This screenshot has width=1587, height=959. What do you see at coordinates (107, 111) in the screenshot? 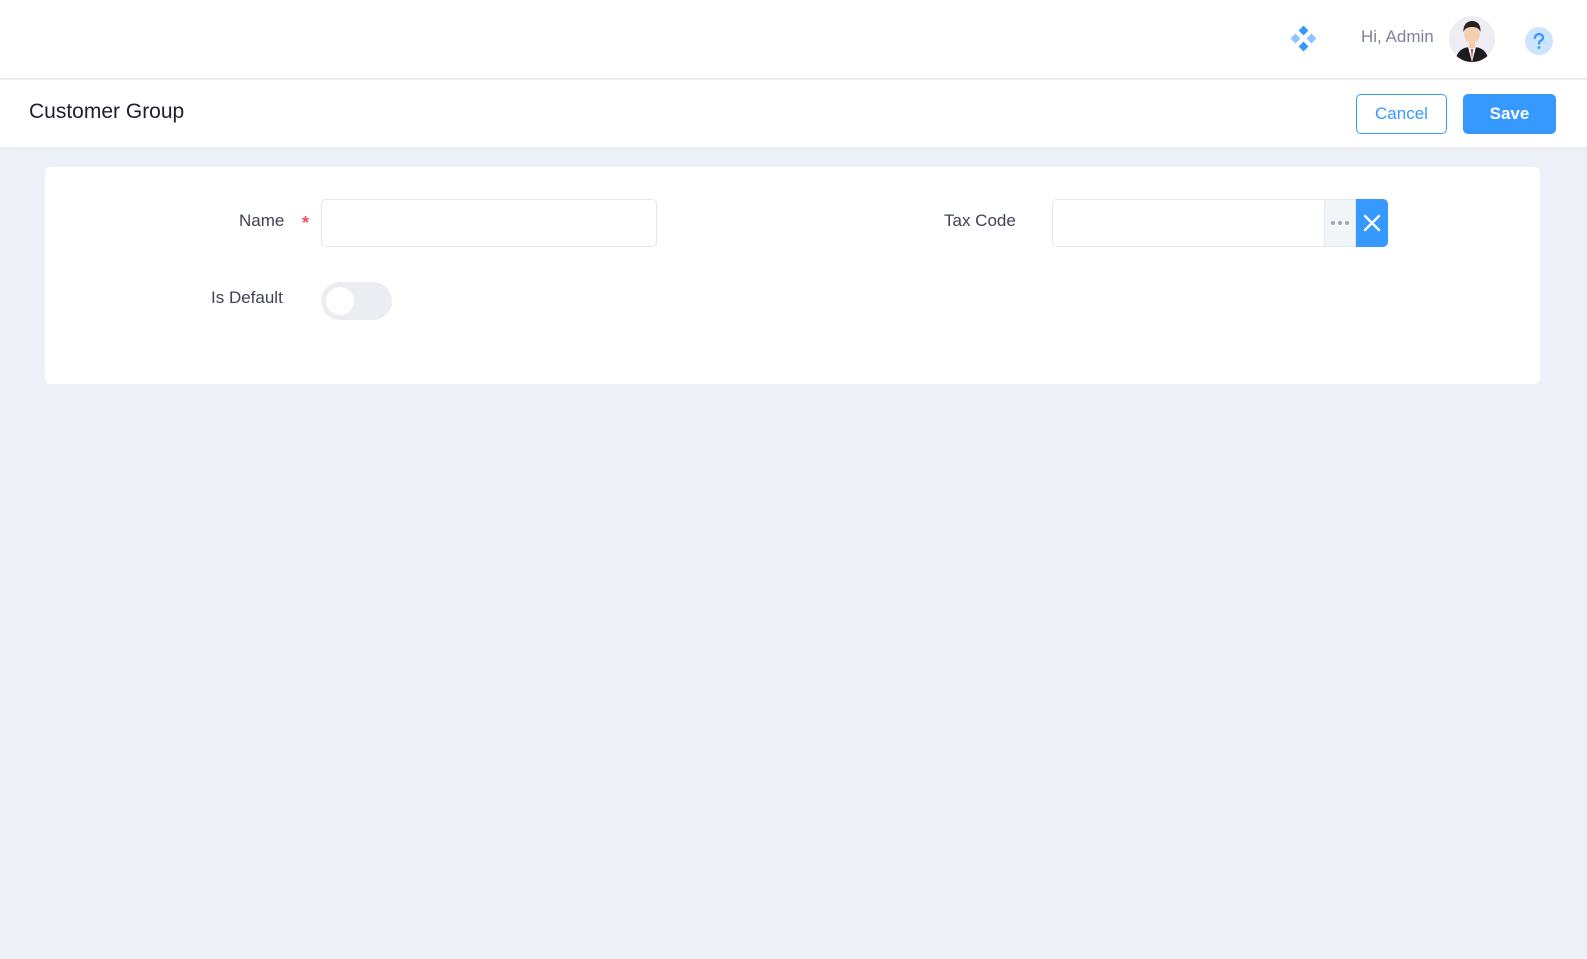
I see `page-title: Customer Group` at bounding box center [107, 111].